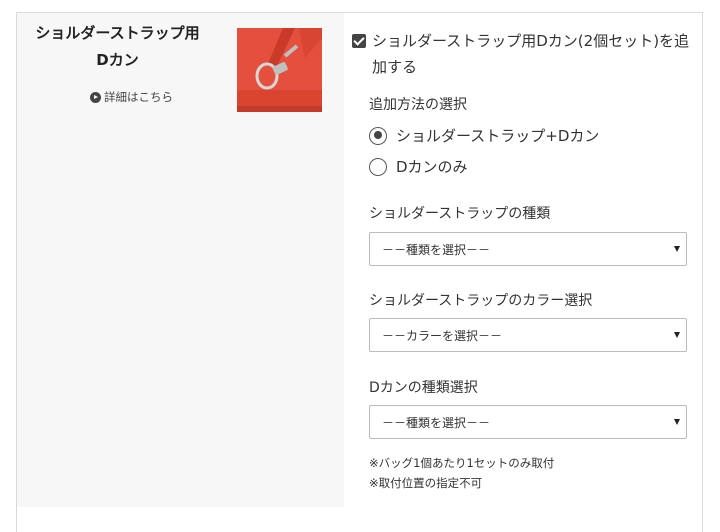 Image resolution: width=720 pixels, height=532 pixels. Describe the element at coordinates (426, 483) in the screenshot. I see `note-line-2: ※取付位置の指定不可` at that location.